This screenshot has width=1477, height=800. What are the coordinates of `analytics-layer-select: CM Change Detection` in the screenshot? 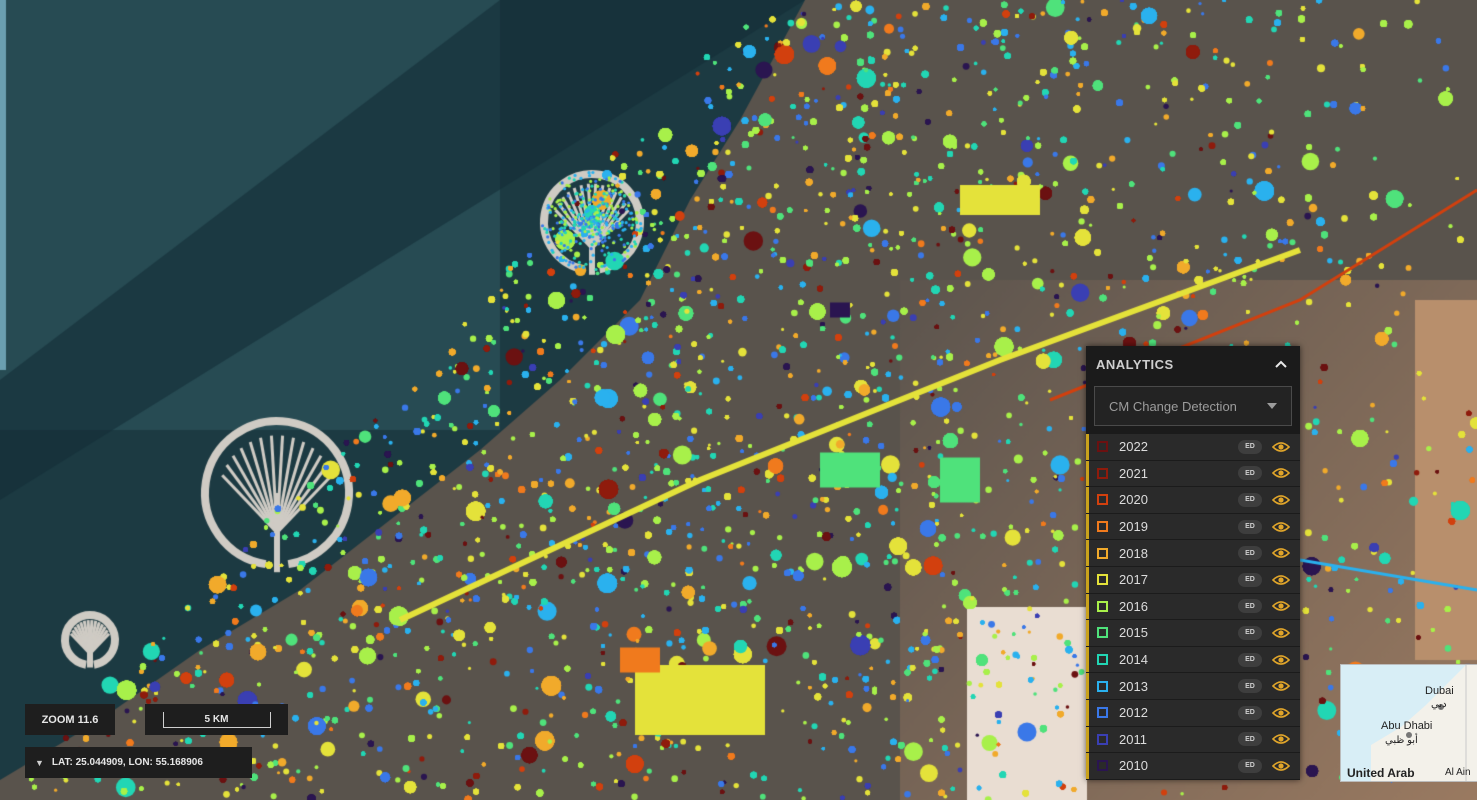 It's located at (1193, 406).